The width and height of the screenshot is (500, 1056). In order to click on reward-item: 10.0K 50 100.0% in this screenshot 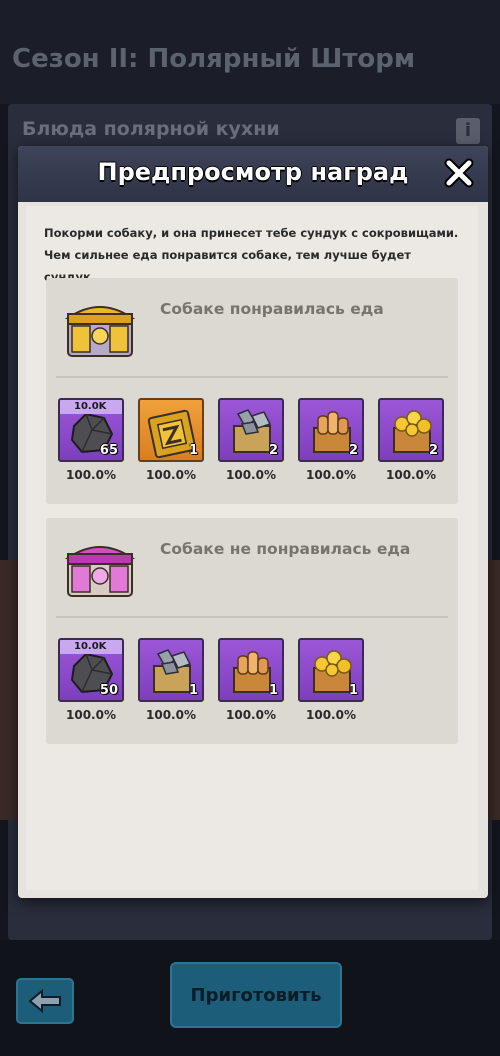, I will do `click(91, 683)`.